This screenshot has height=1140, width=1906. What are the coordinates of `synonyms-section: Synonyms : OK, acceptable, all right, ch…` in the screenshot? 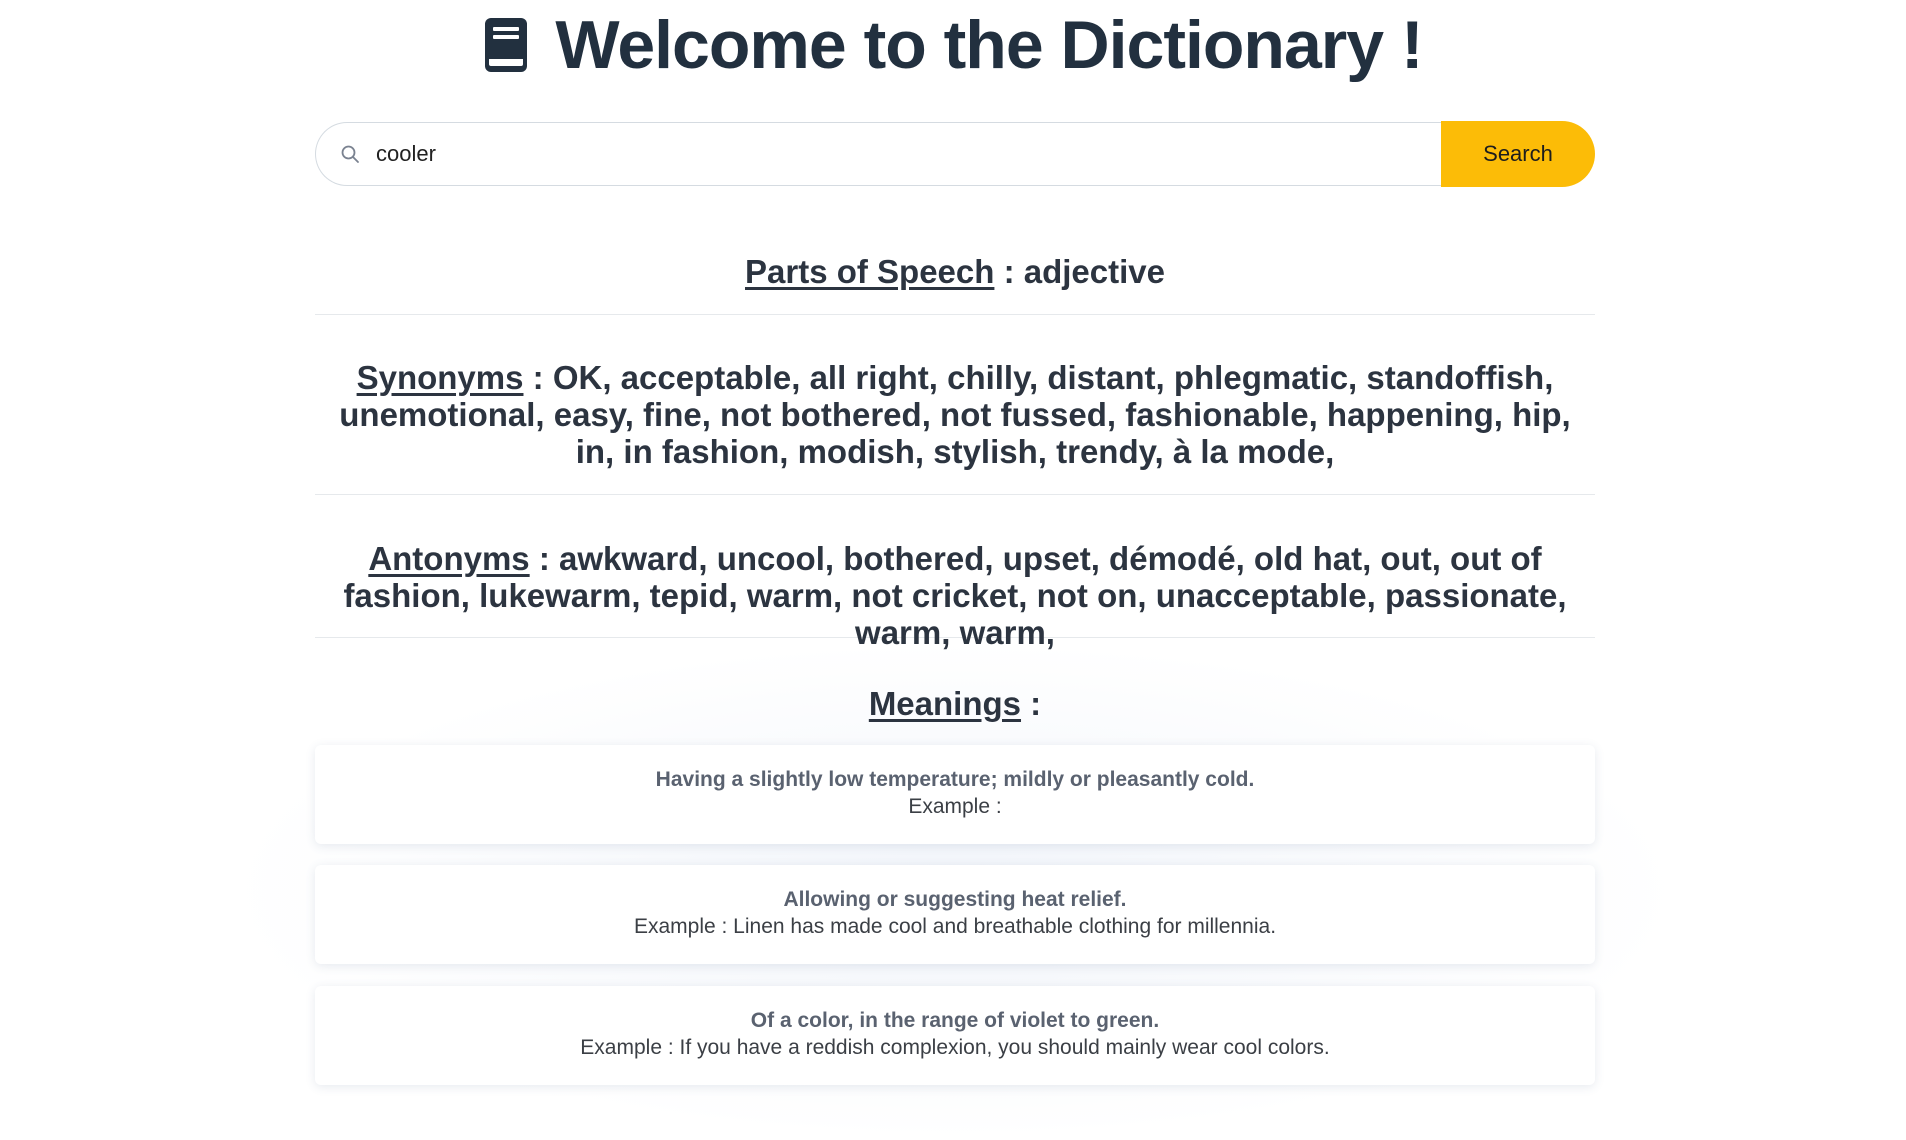 It's located at (955, 427).